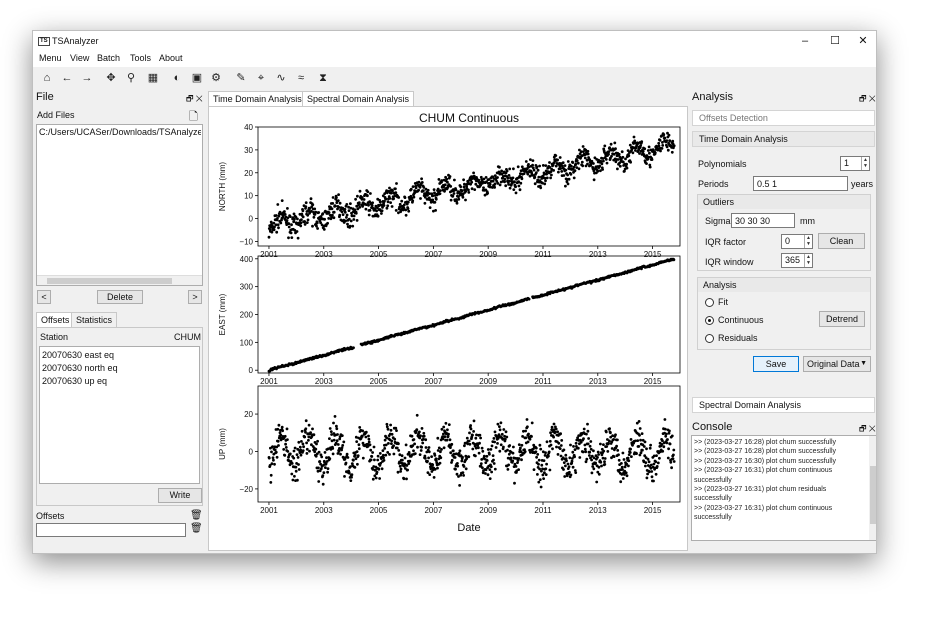  I want to click on spectral-domain-section: Spectral Domain Analysis, so click(783, 405).